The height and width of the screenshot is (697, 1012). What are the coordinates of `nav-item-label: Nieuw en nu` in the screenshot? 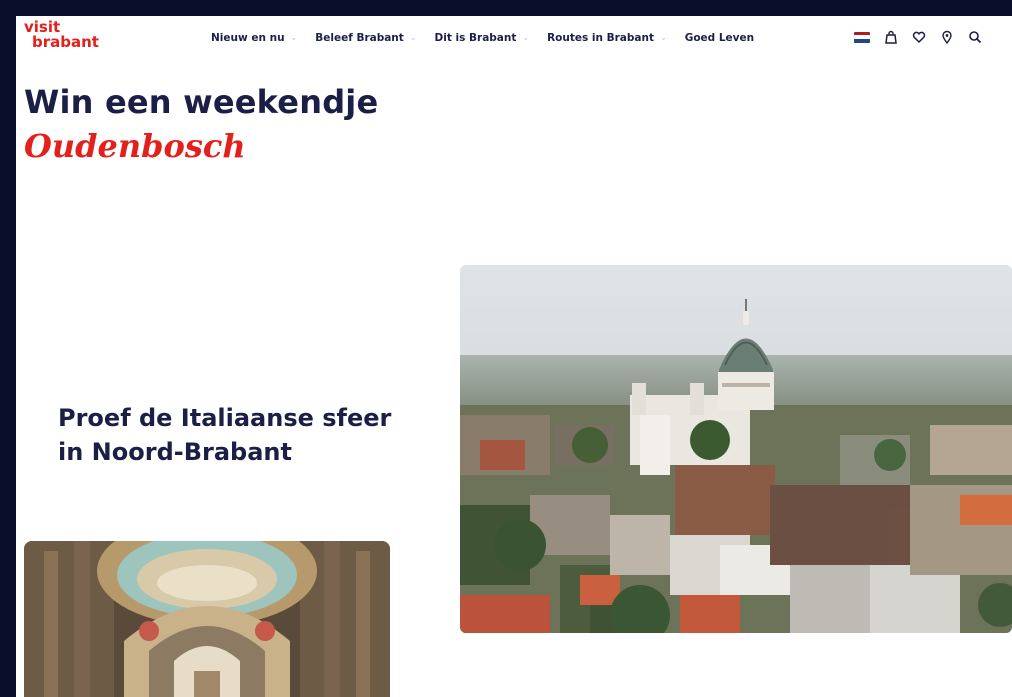 It's located at (248, 38).